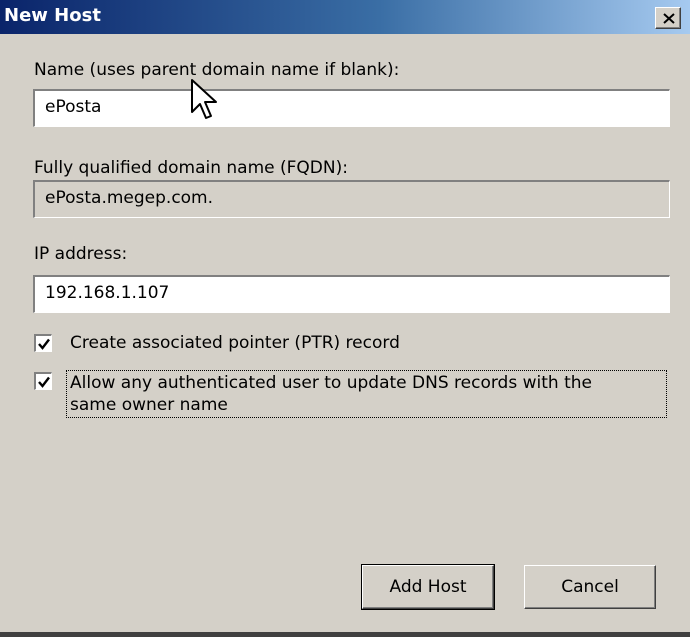  What do you see at coordinates (73, 107) in the screenshot?
I see `name-input-value: ePosta` at bounding box center [73, 107].